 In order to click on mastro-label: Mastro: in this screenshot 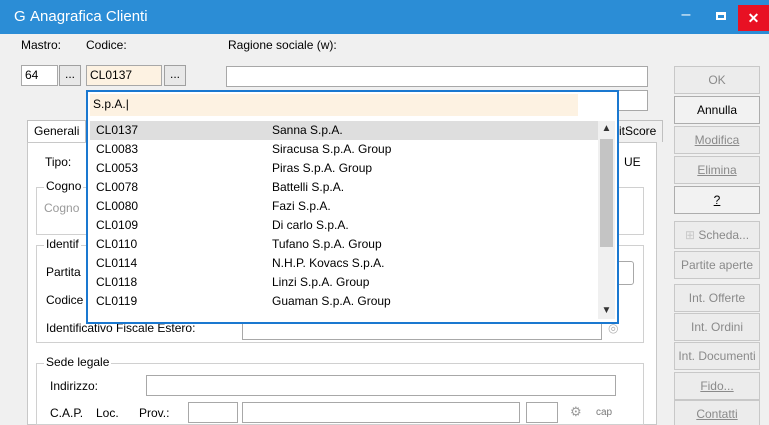, I will do `click(41, 45)`.